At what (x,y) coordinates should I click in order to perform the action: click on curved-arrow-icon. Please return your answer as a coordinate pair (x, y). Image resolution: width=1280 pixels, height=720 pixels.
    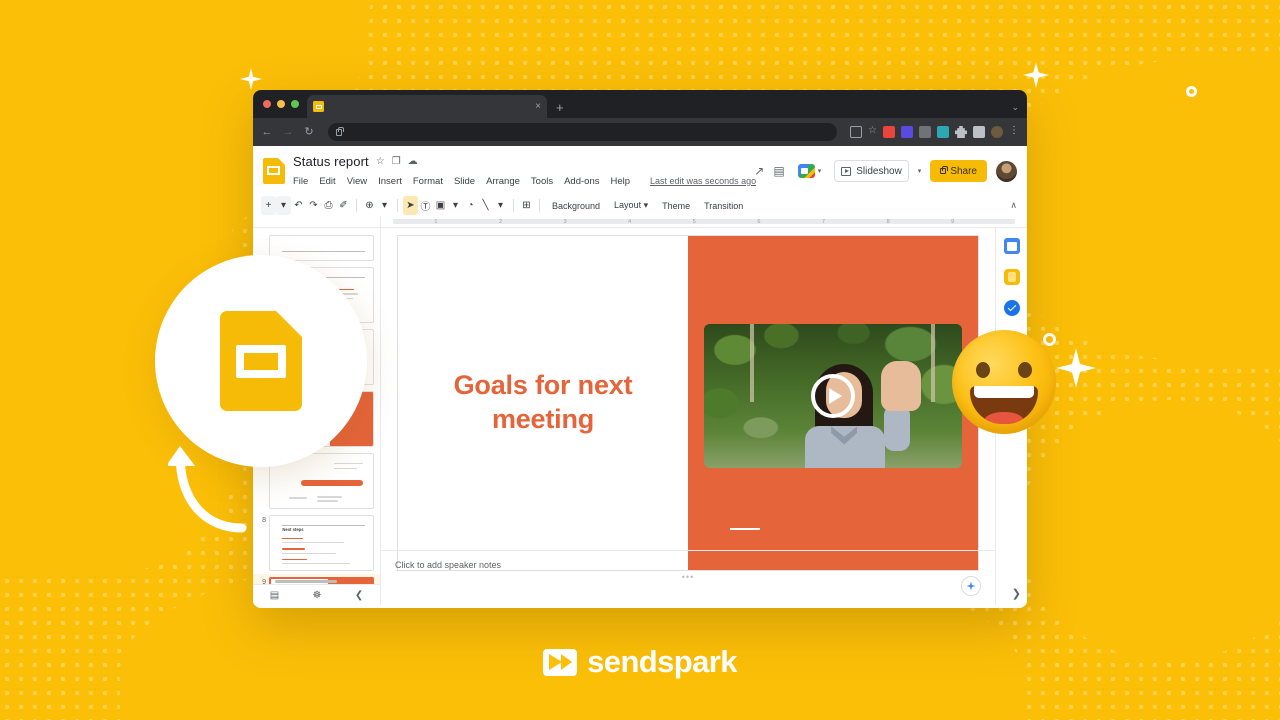
    Looking at the image, I should click on (207, 489).